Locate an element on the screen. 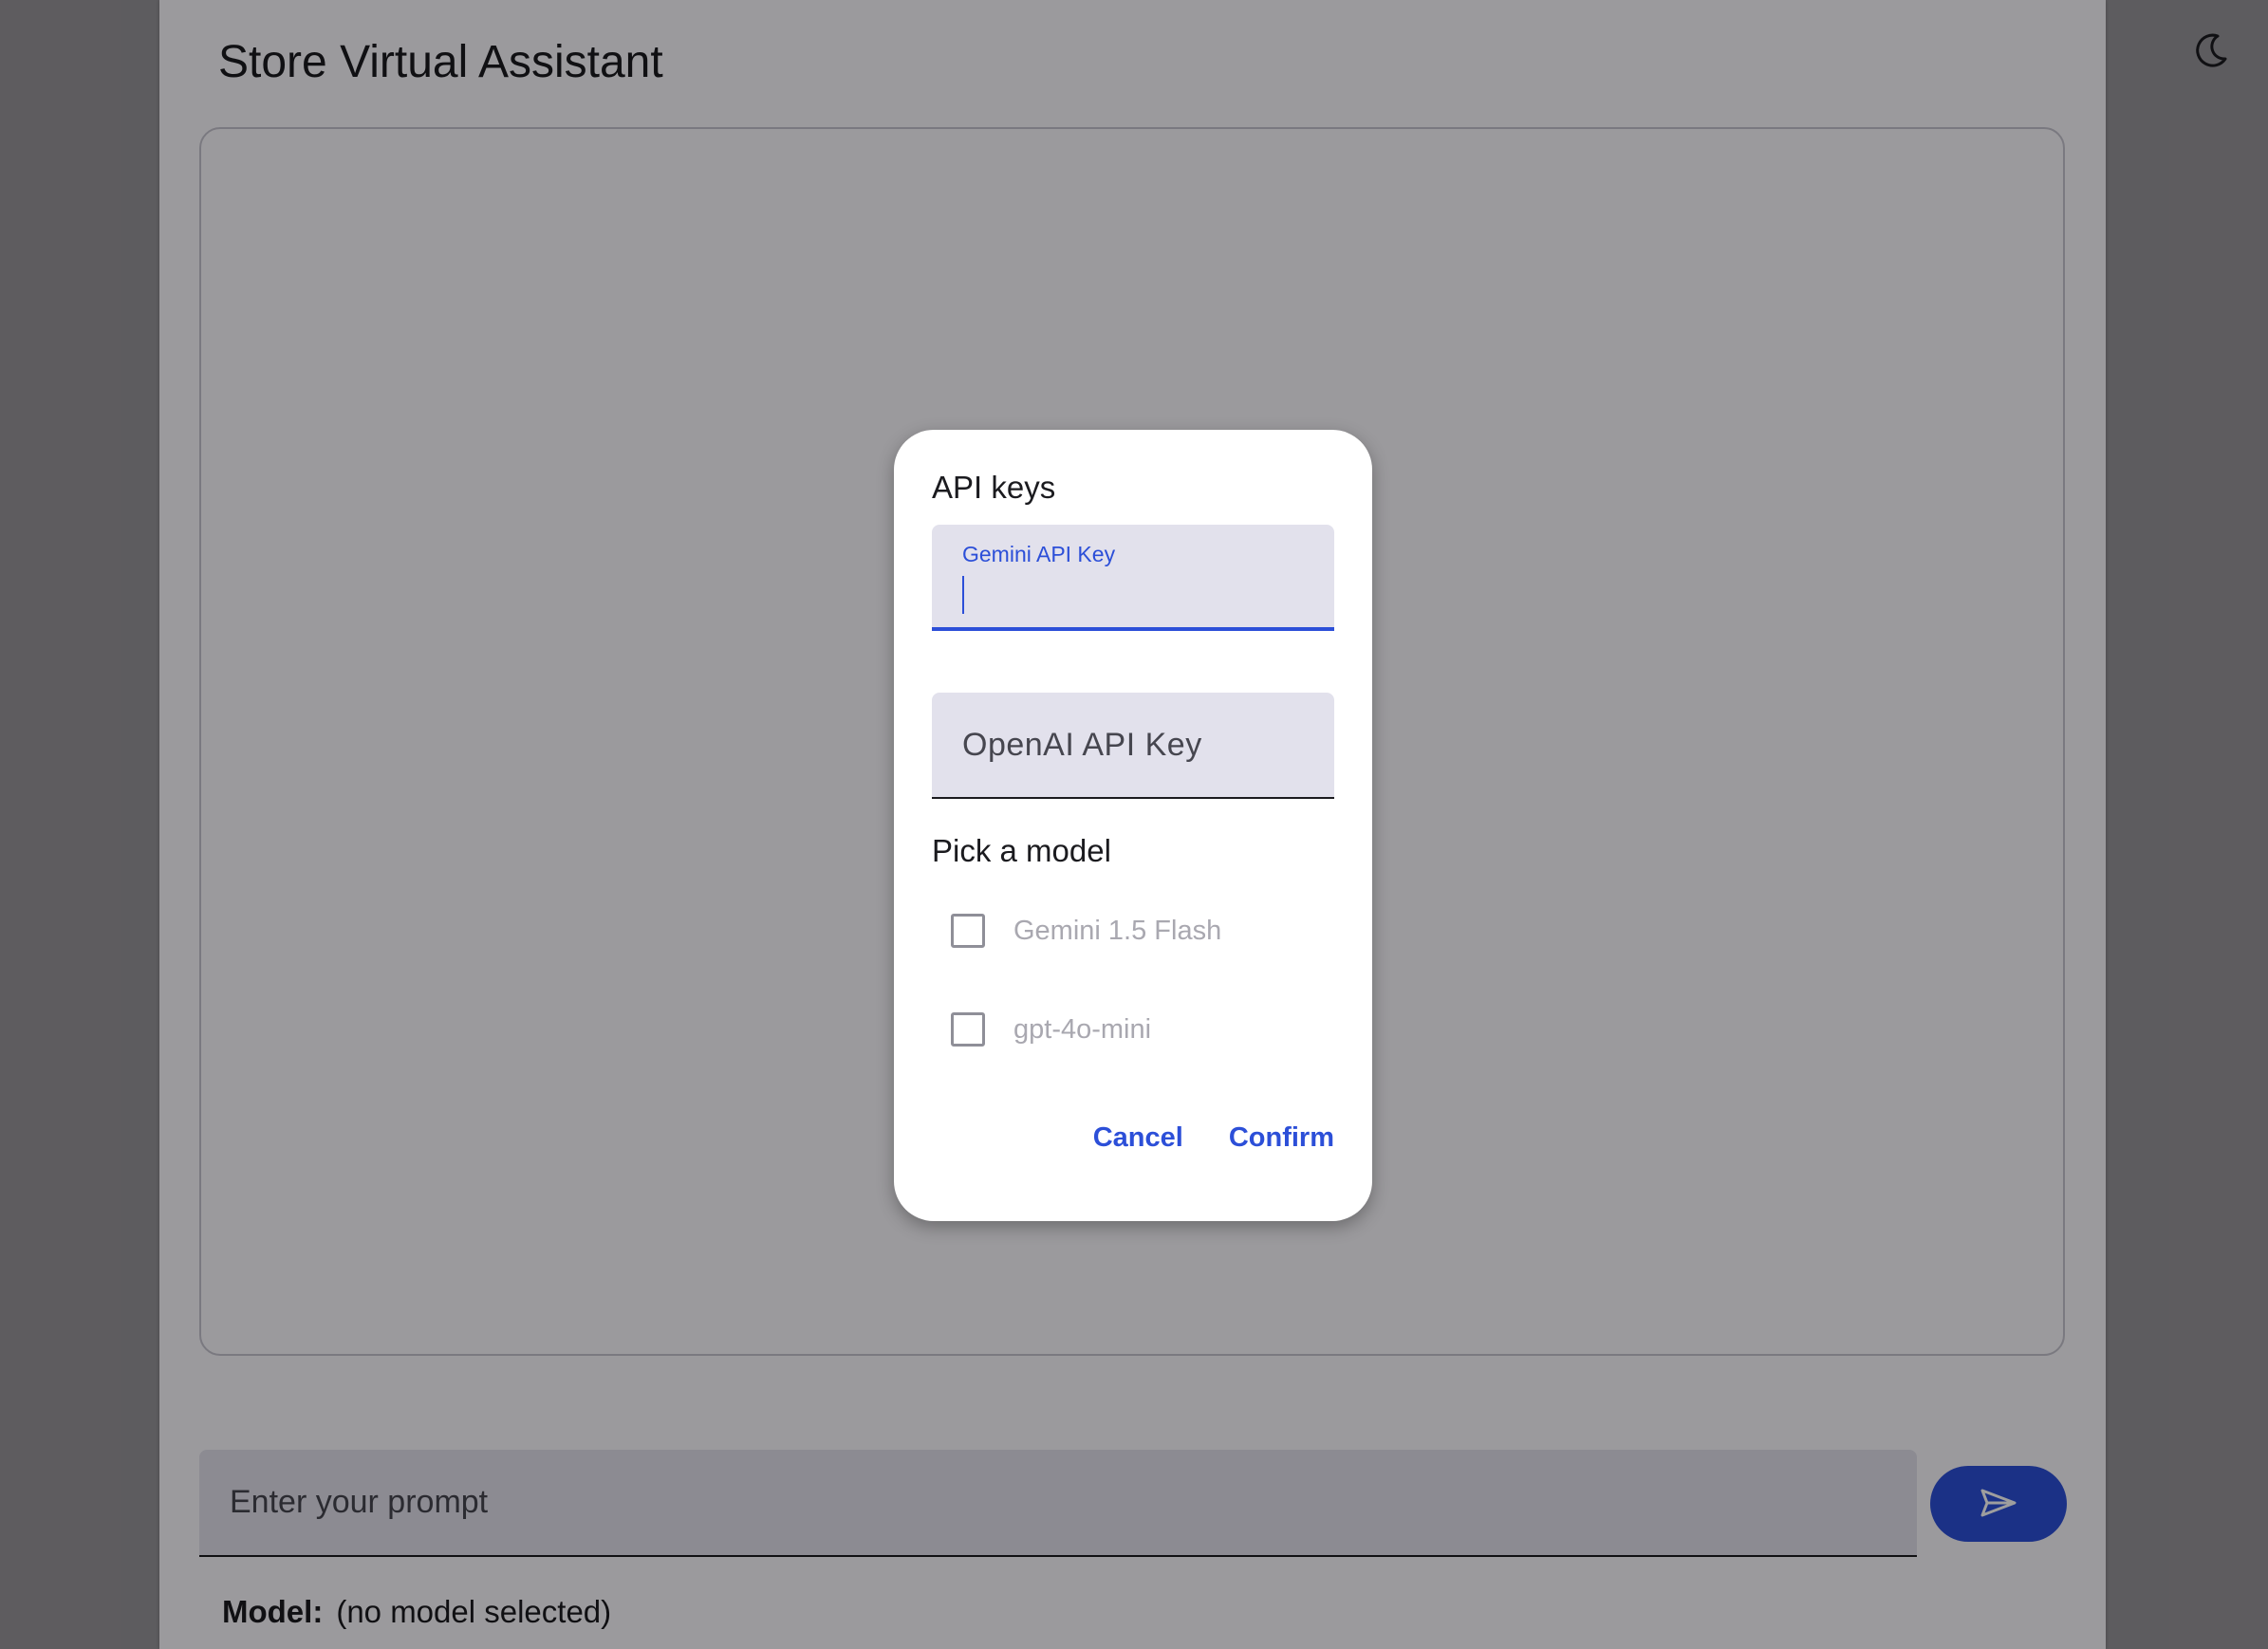  model-option-gpt: gpt-4o-mini is located at coordinates (1051, 1029).